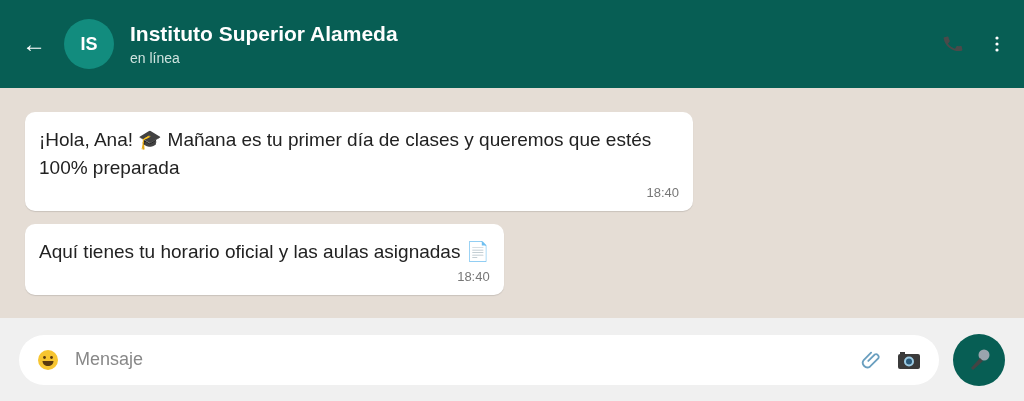  I want to click on avatar: IS, so click(89, 44).